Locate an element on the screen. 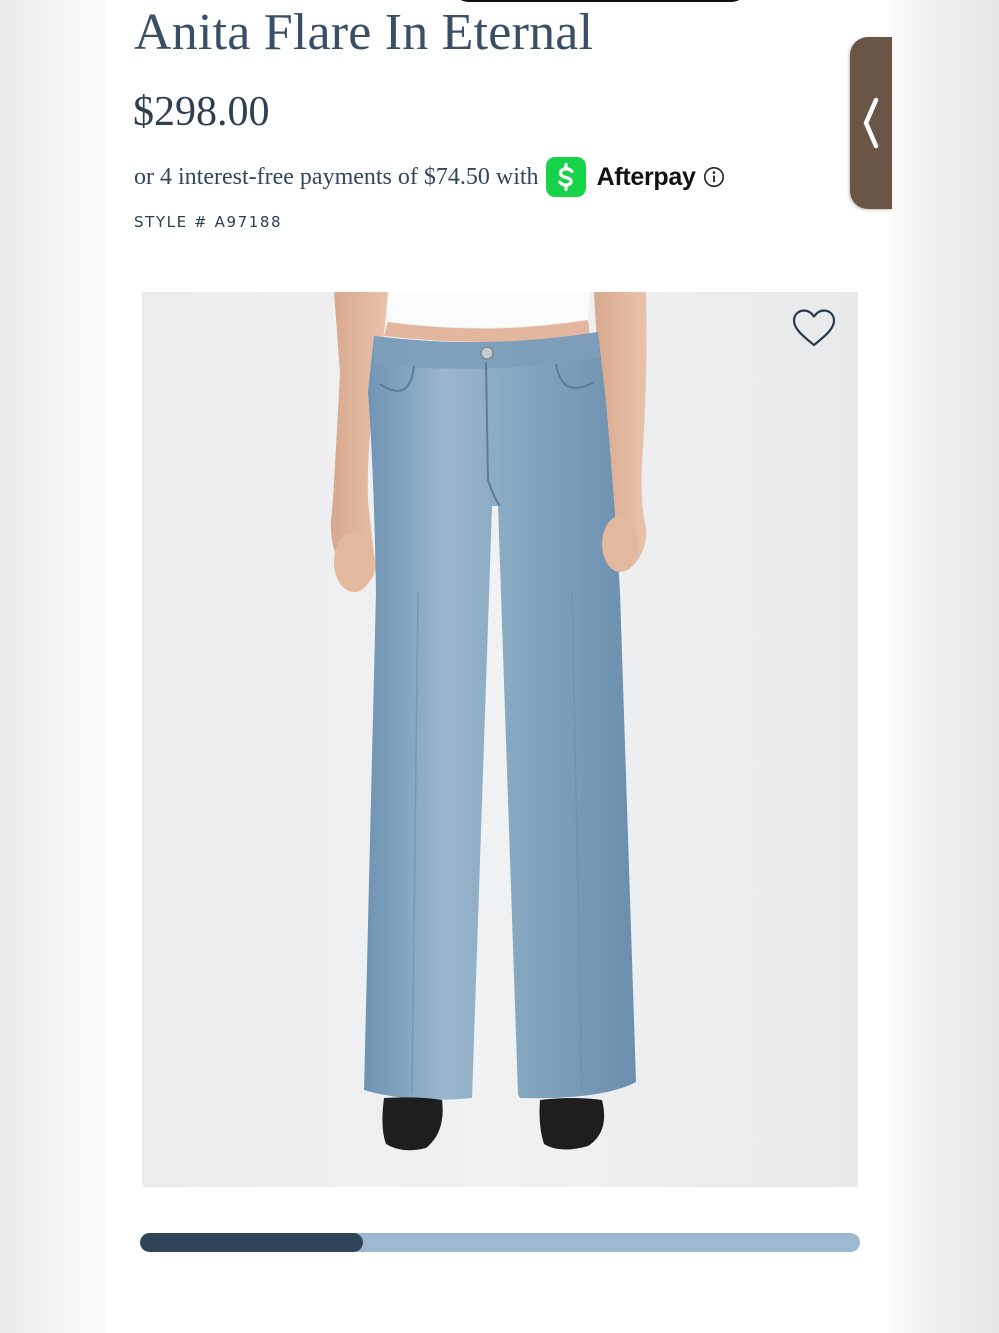  product-title: Anita Flare In Eternal is located at coordinates (364, 32).